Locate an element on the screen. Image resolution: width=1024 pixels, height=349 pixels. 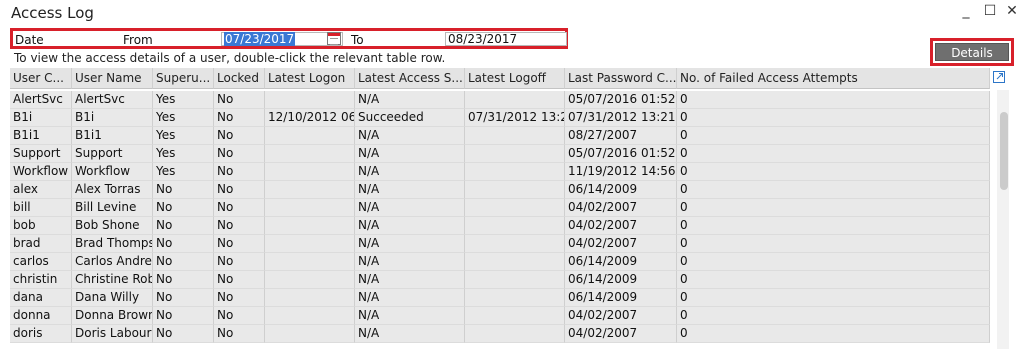
minimize-icon: _ is located at coordinates (966, 11).